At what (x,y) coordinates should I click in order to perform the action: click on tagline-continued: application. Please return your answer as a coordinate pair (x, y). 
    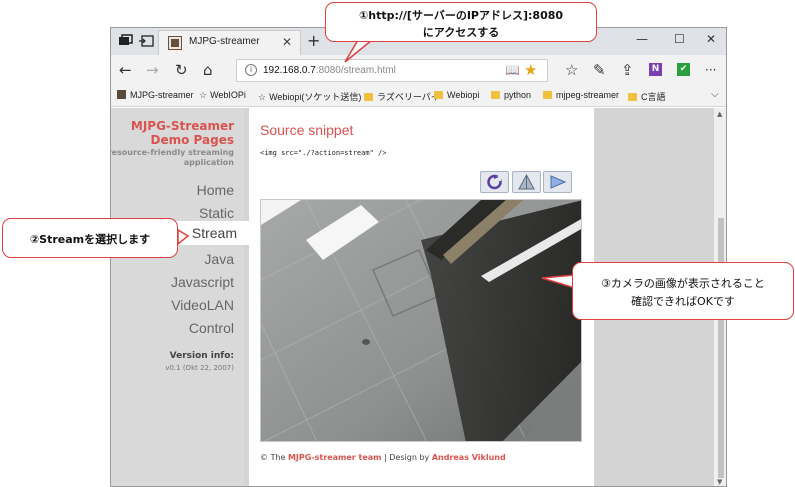
    Looking at the image, I should click on (208, 162).